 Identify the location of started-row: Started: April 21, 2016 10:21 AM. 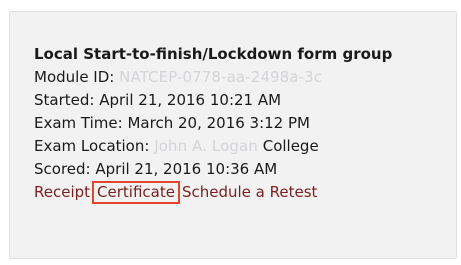
(213, 100).